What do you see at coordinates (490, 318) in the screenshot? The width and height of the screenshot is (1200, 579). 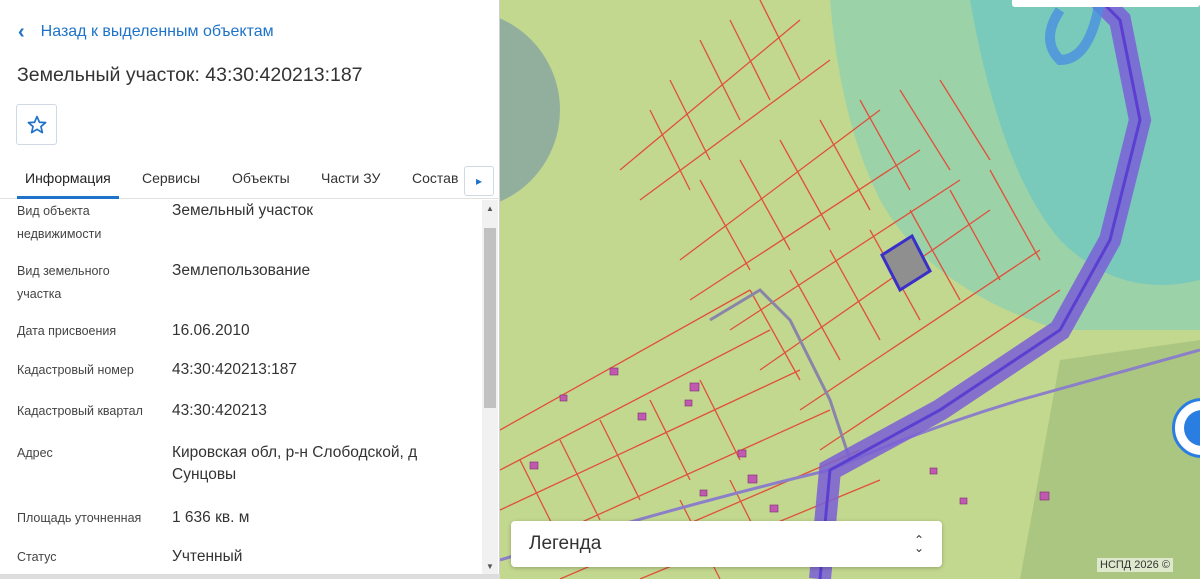 I see `scroll-thumb` at bounding box center [490, 318].